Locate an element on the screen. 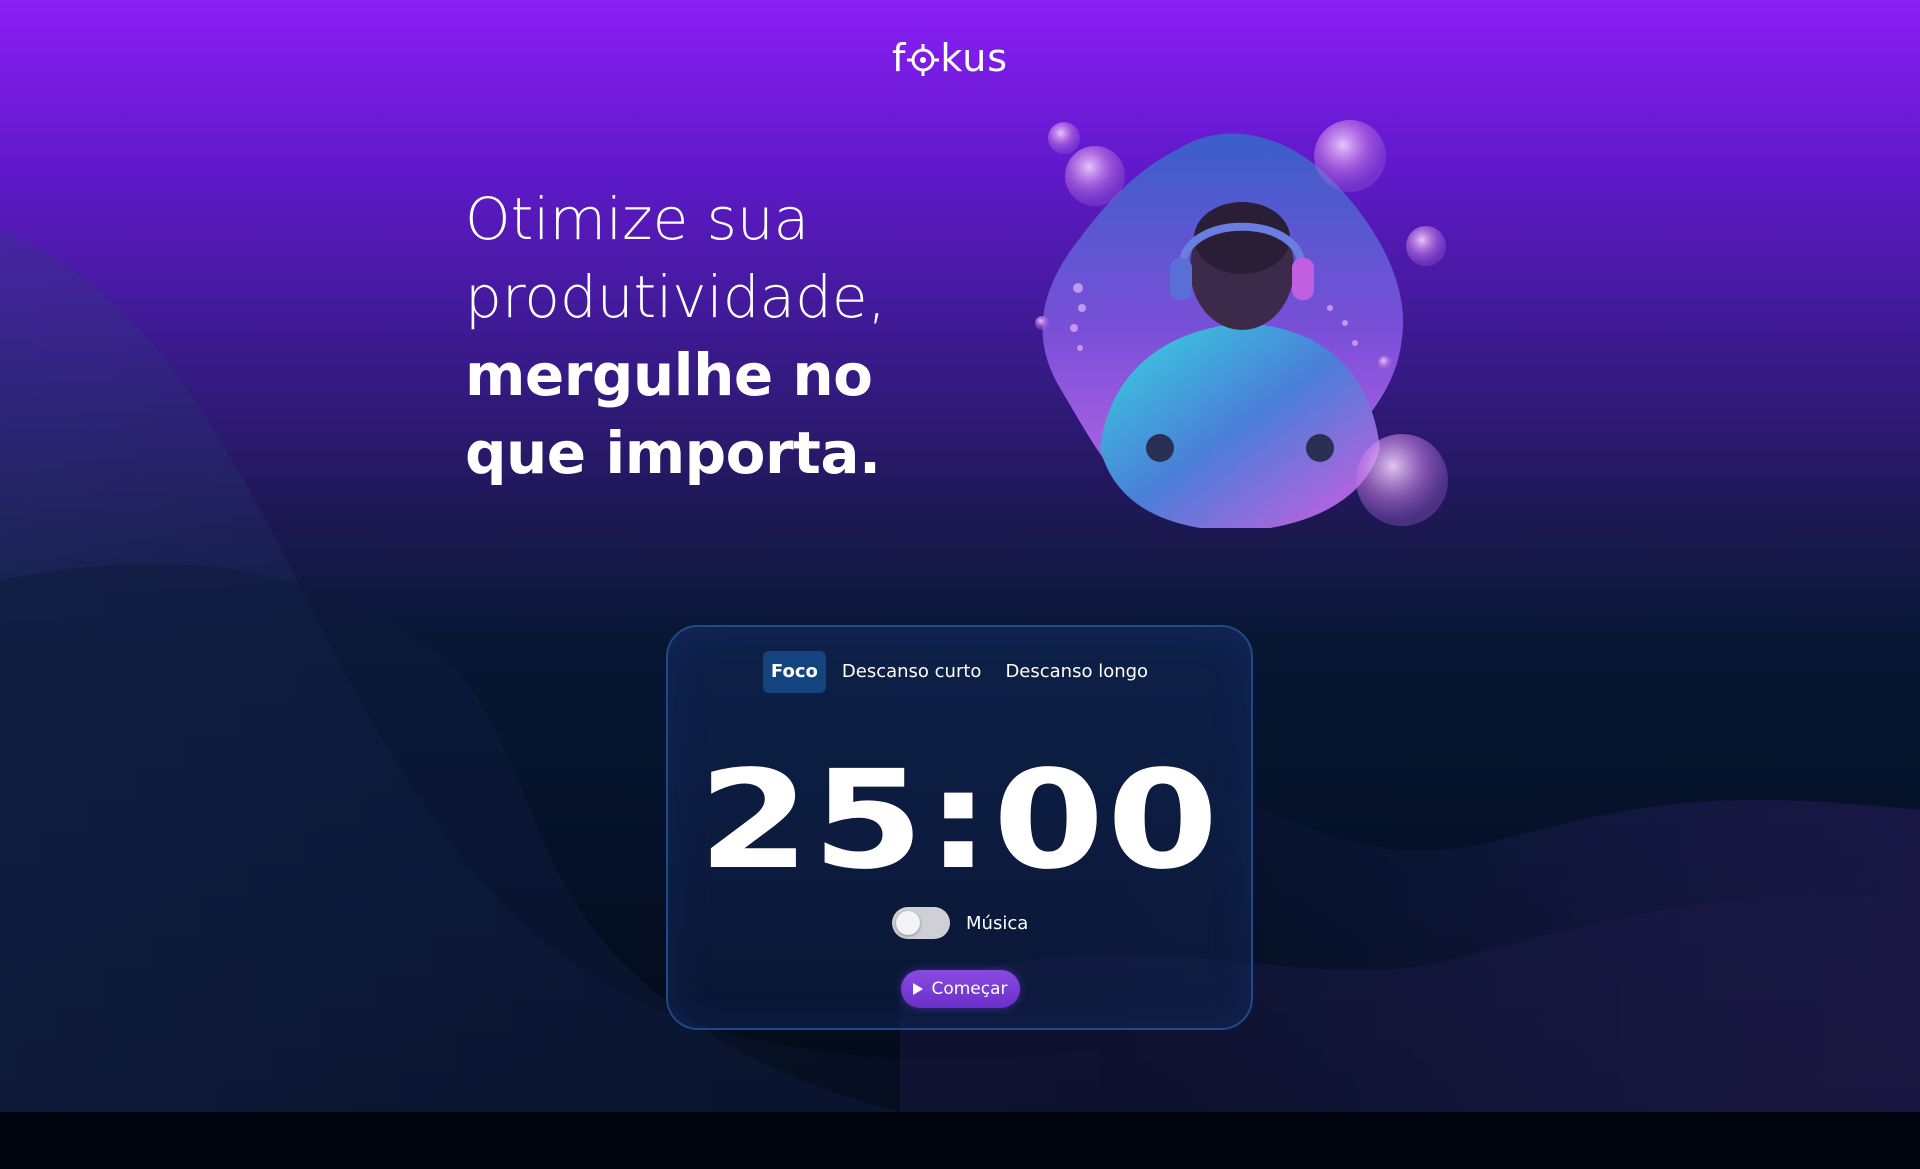 Image resolution: width=1920 pixels, height=1169 pixels. logo-text-left: f is located at coordinates (899, 58).